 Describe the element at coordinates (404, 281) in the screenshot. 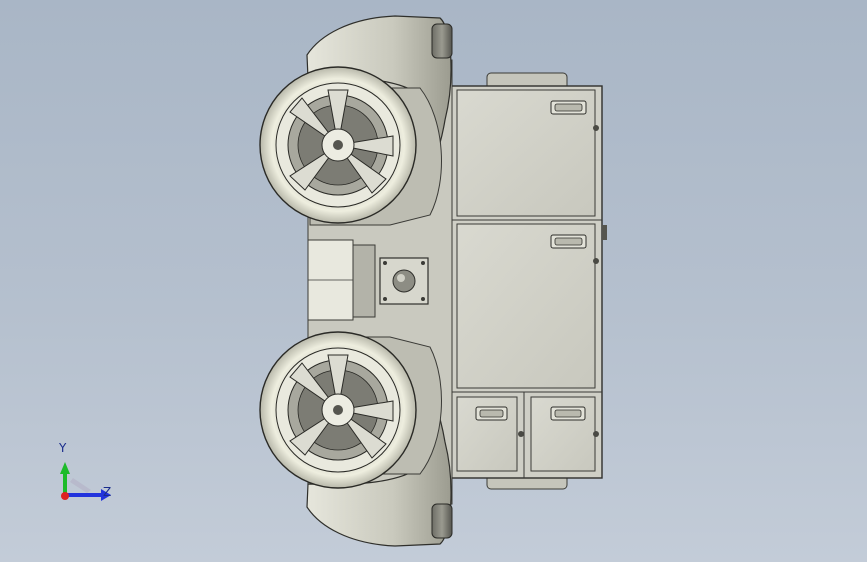

I see `center-knob` at that location.